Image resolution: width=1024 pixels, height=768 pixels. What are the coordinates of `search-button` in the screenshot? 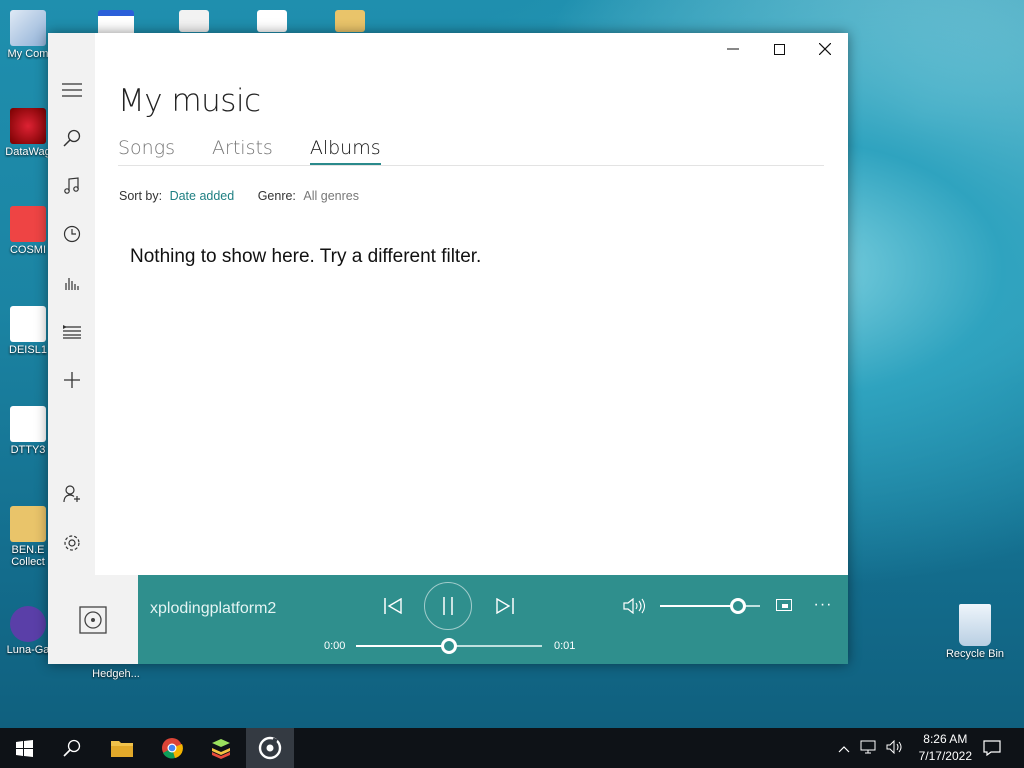 It's located at (71, 138).